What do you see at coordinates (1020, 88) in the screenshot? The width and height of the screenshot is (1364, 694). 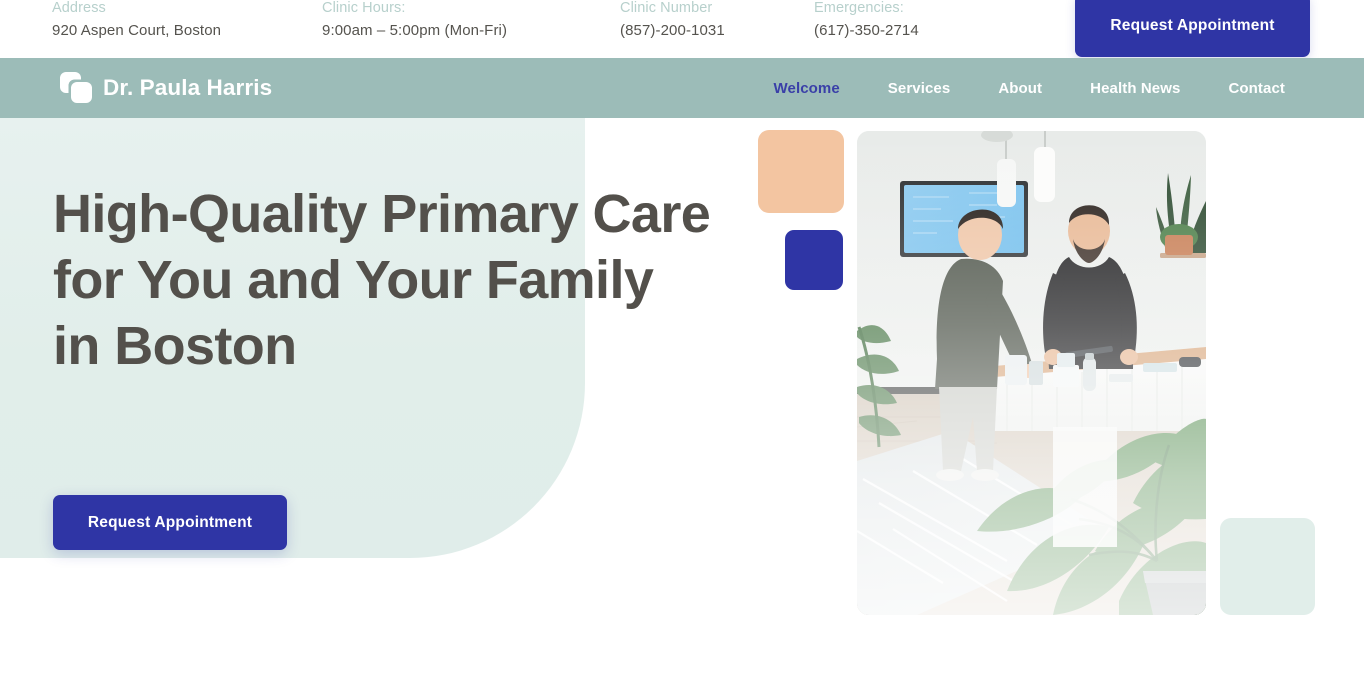 I see `nav-item-about: About` at bounding box center [1020, 88].